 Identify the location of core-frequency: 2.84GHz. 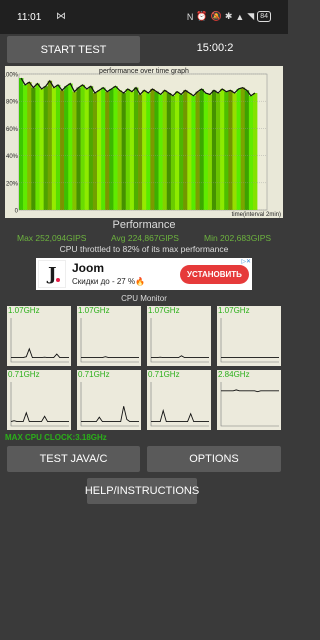
(234, 374).